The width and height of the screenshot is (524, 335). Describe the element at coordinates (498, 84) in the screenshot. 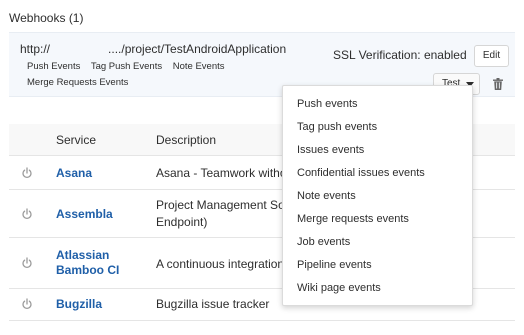

I see `trash-icon` at that location.